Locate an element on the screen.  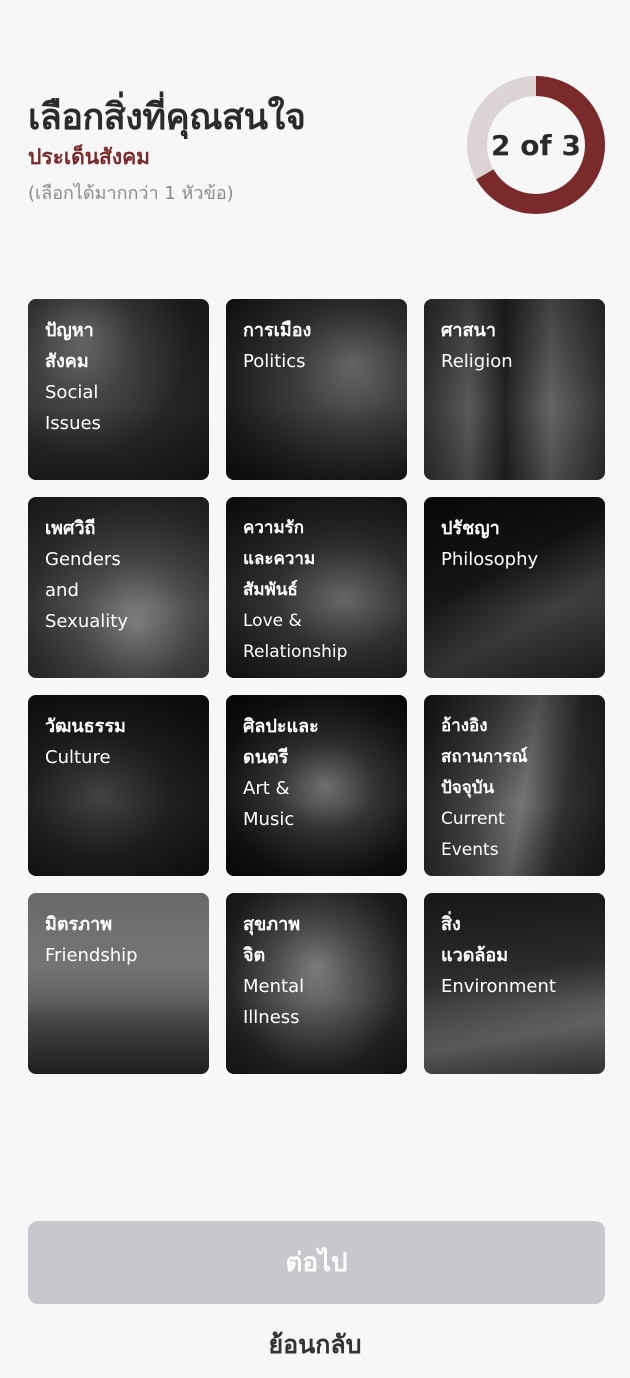
next-button: ต่อไป is located at coordinates (316, 1262).